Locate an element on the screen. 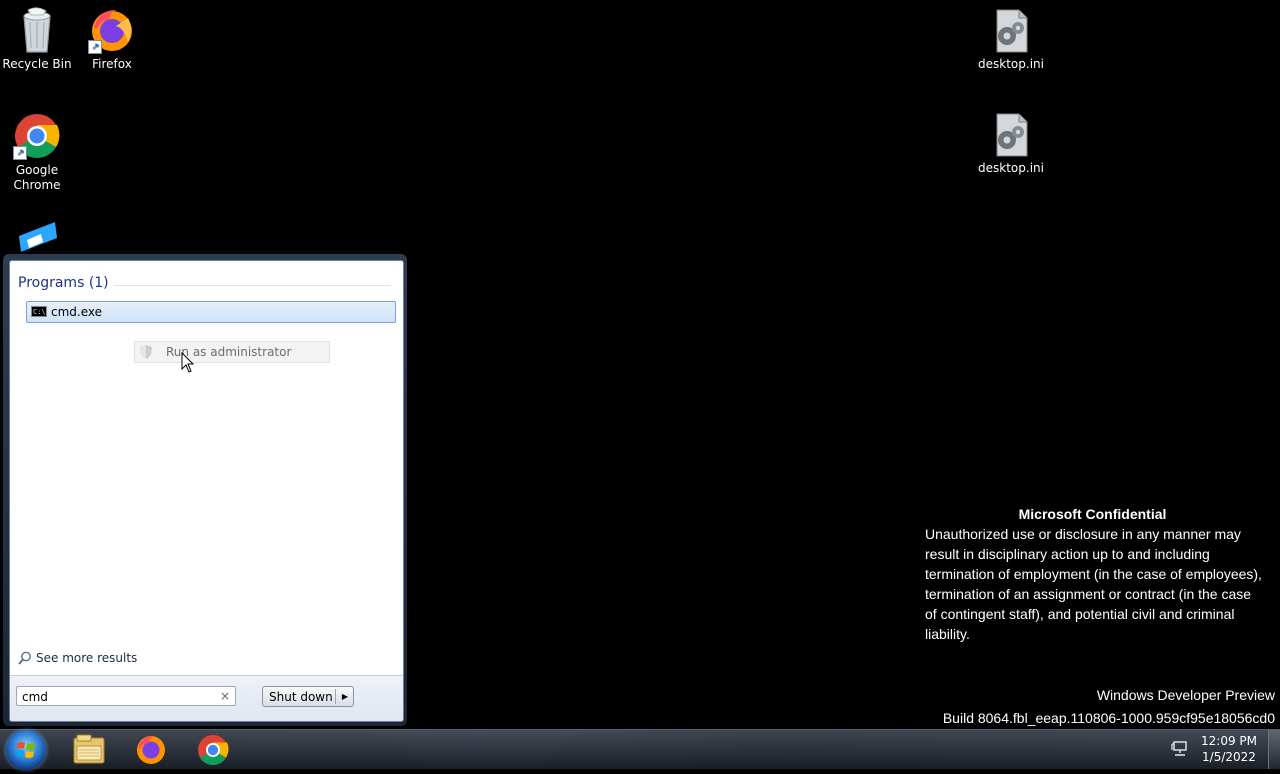  system-clock: 12:09 PM 1/5/2022 is located at coordinates (1229, 749).